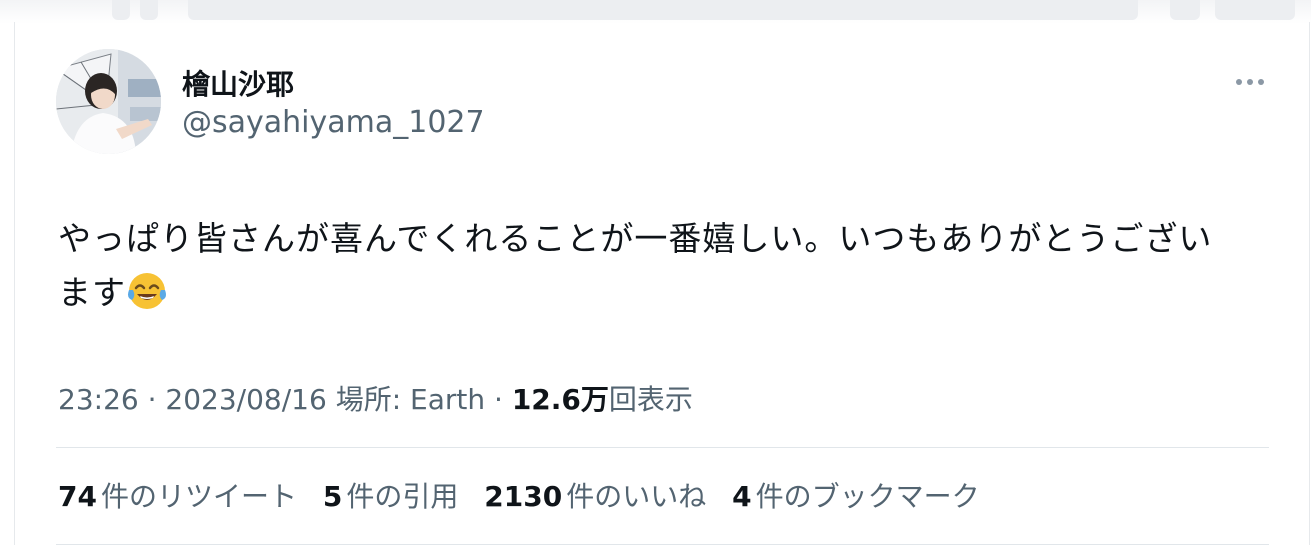  I want to click on avatar-photo, so click(108, 101).